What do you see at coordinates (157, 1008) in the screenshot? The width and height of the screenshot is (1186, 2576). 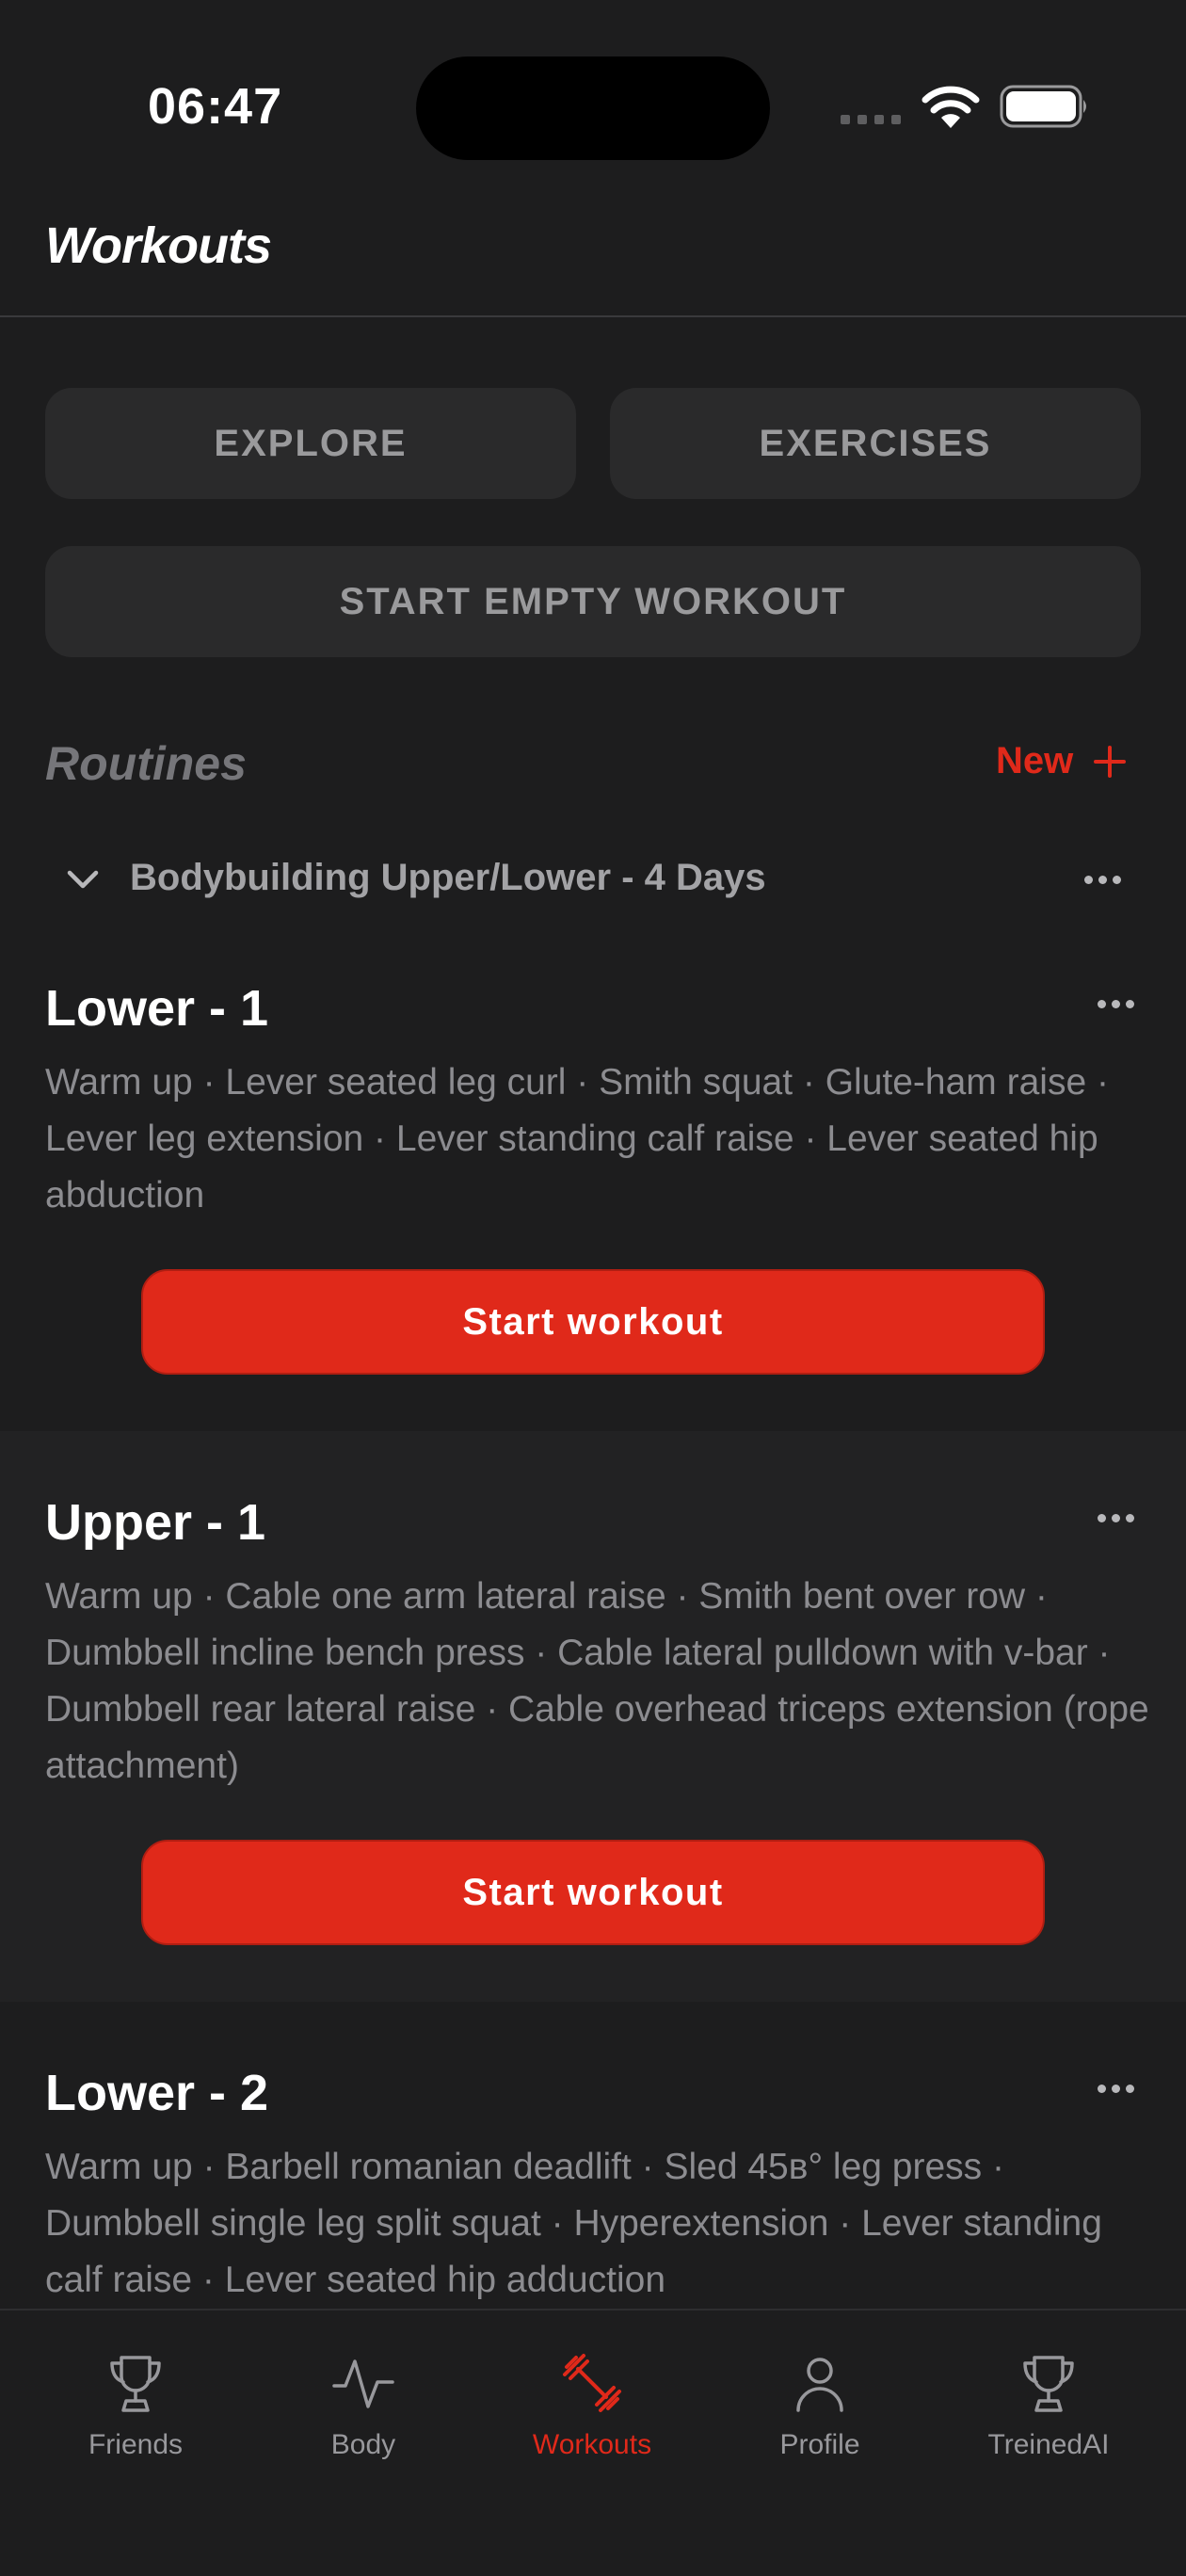 I see `routine-title: Lower - 1` at bounding box center [157, 1008].